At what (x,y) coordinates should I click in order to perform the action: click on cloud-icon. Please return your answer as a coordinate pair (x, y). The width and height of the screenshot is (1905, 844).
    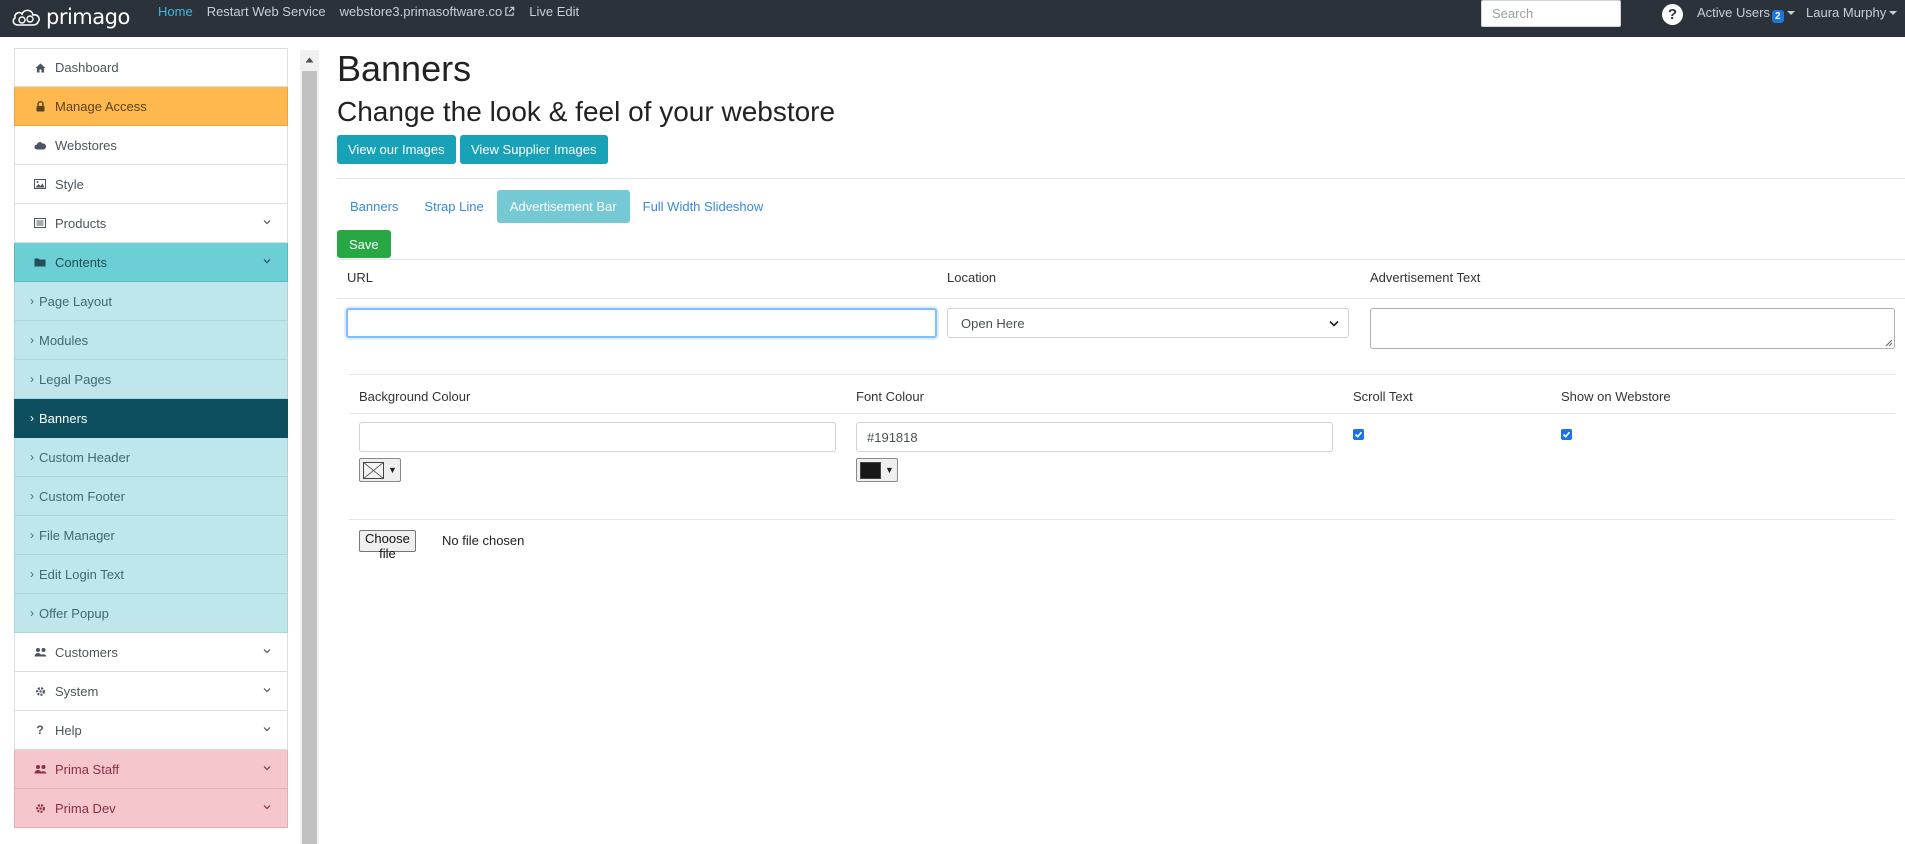
    Looking at the image, I should click on (40, 145).